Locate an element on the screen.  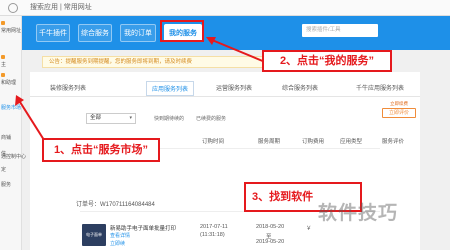
callout-step1: 1、点击“服务市场” is located at coordinates (101, 150).